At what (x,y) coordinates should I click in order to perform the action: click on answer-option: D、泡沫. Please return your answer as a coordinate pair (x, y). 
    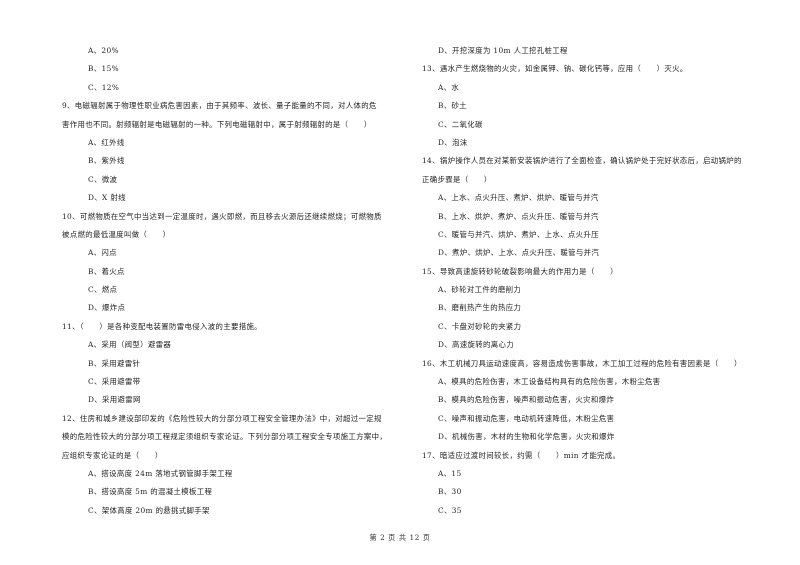
    Looking at the image, I should click on (453, 142).